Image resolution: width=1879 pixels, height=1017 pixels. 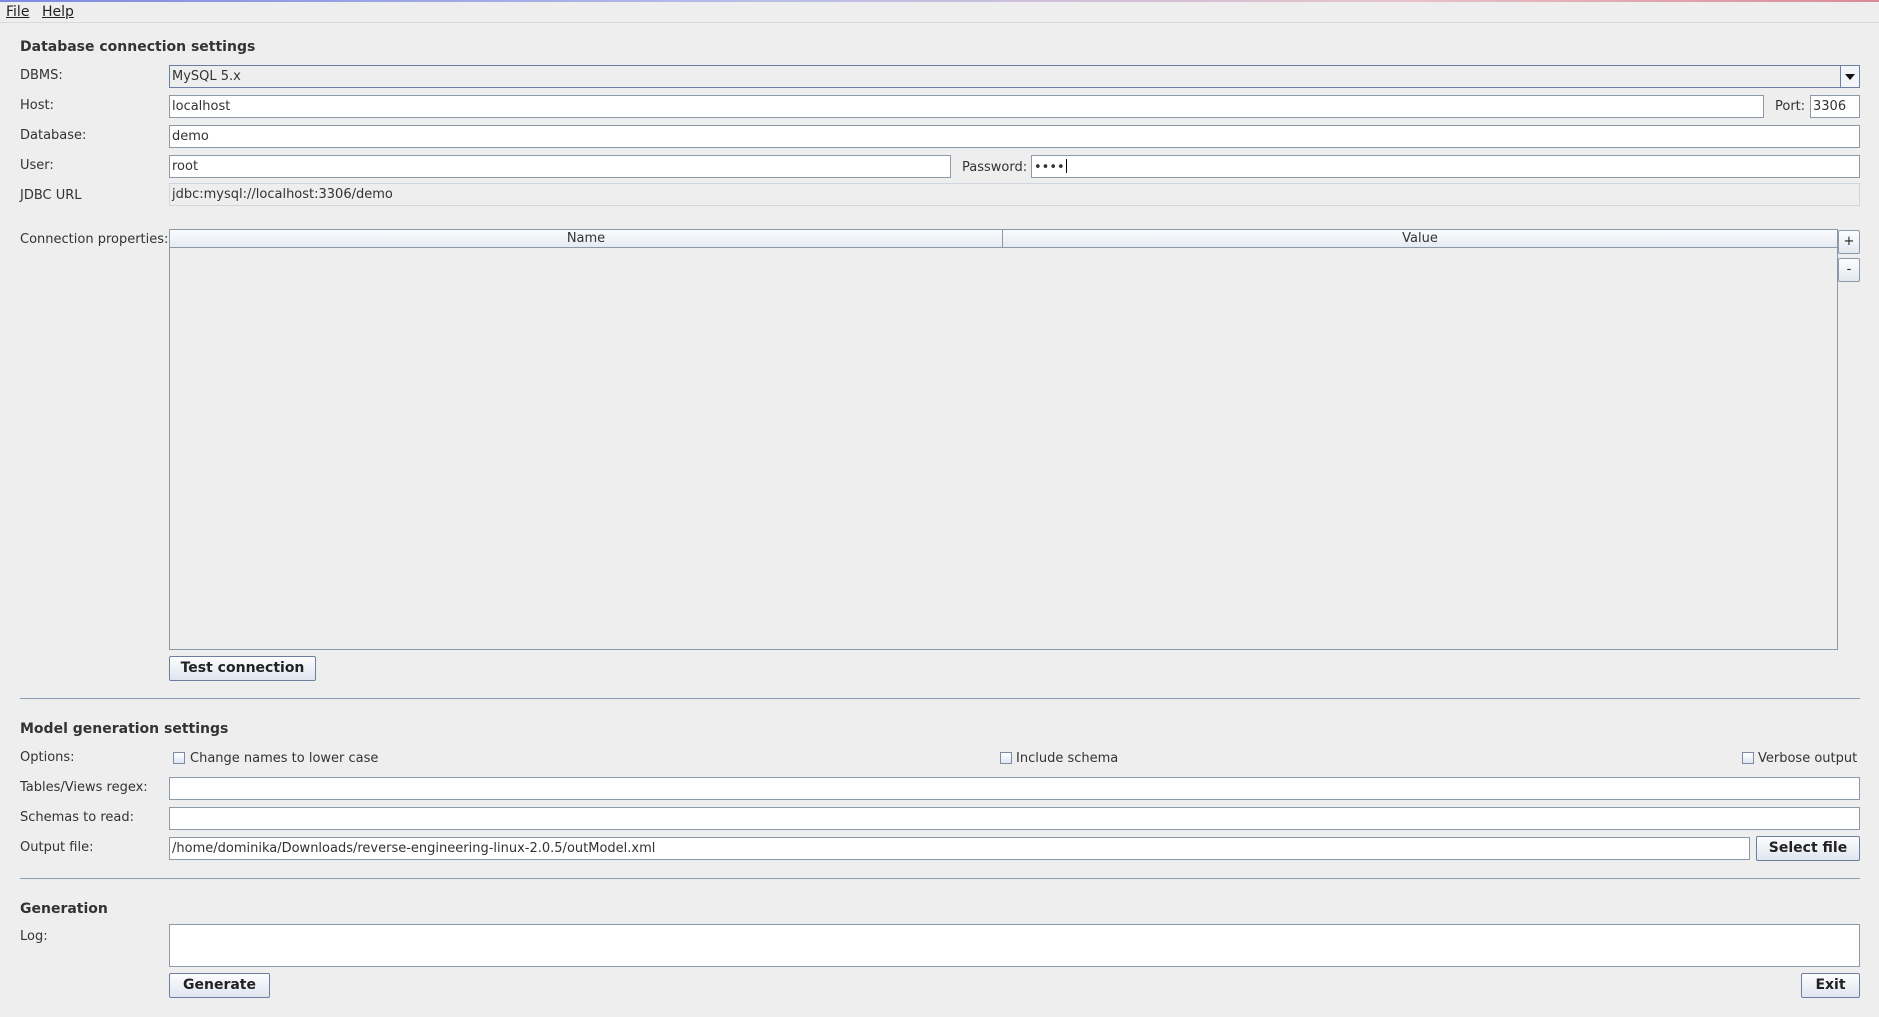 I want to click on menu-bar: File Help, so click(x=939, y=12).